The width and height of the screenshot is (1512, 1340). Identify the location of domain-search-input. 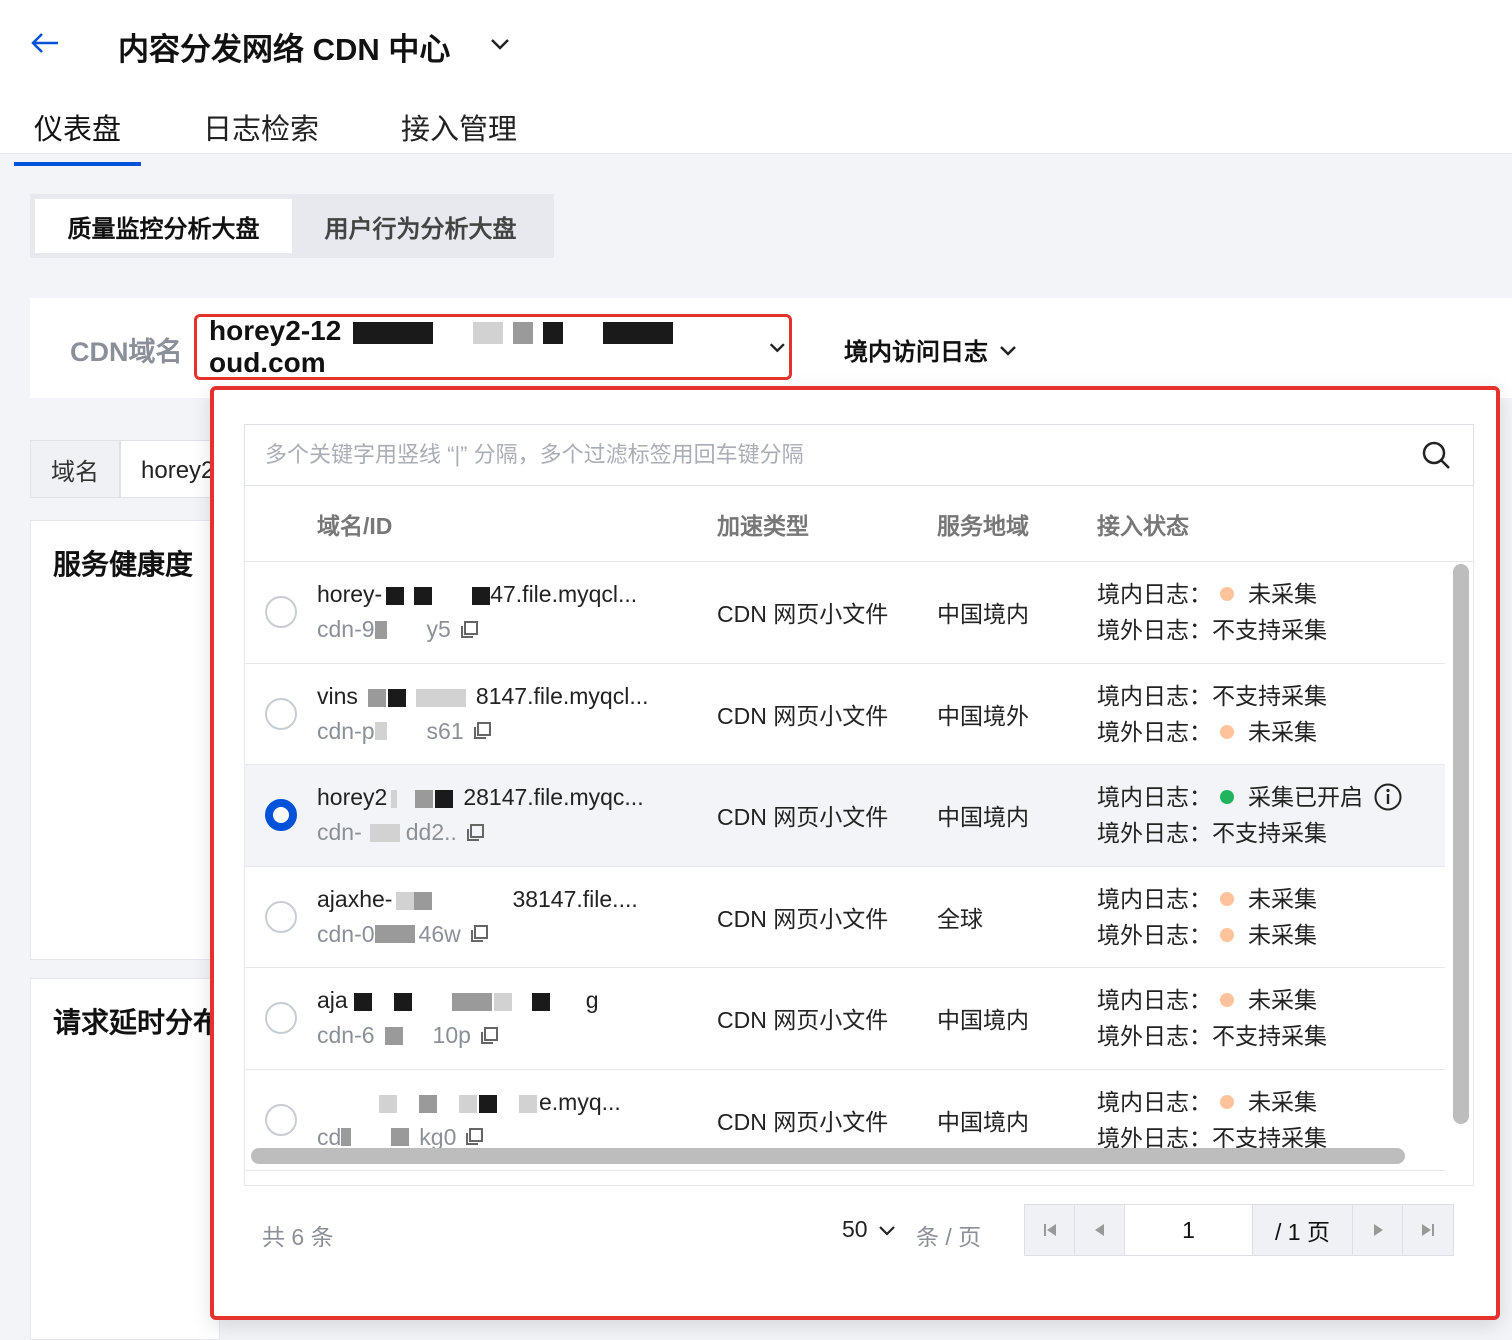
(842, 455).